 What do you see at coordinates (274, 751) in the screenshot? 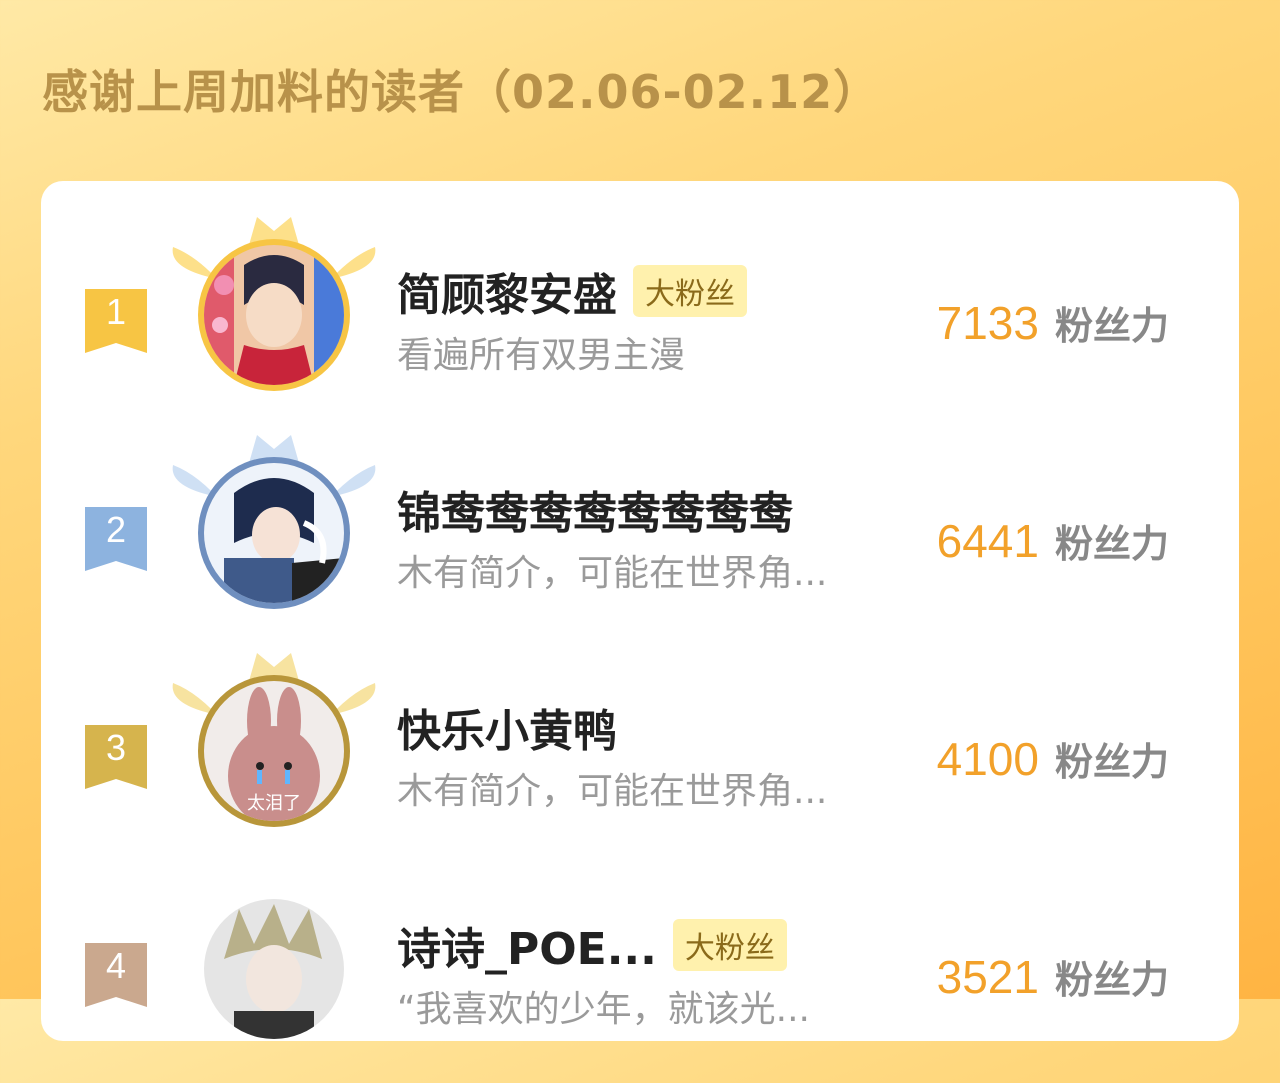
I see `avatar: 太泪了` at bounding box center [274, 751].